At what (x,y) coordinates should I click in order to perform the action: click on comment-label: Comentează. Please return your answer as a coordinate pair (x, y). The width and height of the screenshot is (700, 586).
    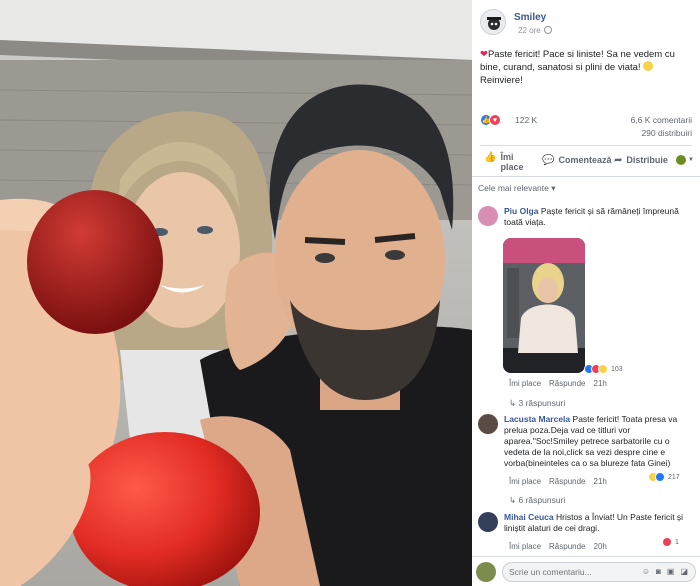
    Looking at the image, I should click on (585, 160).